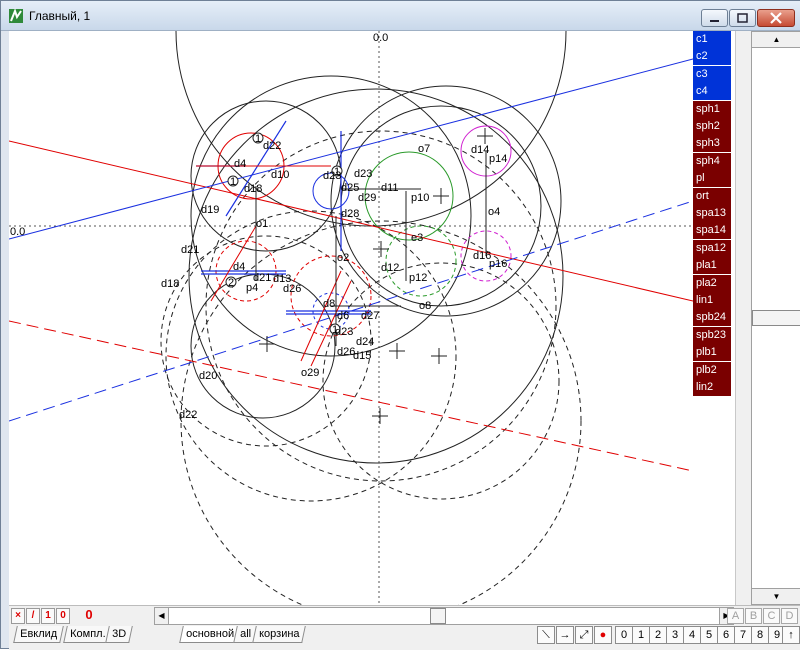  Describe the element at coordinates (760, 635) in the screenshot. I see `digit-8-button: 8` at that location.